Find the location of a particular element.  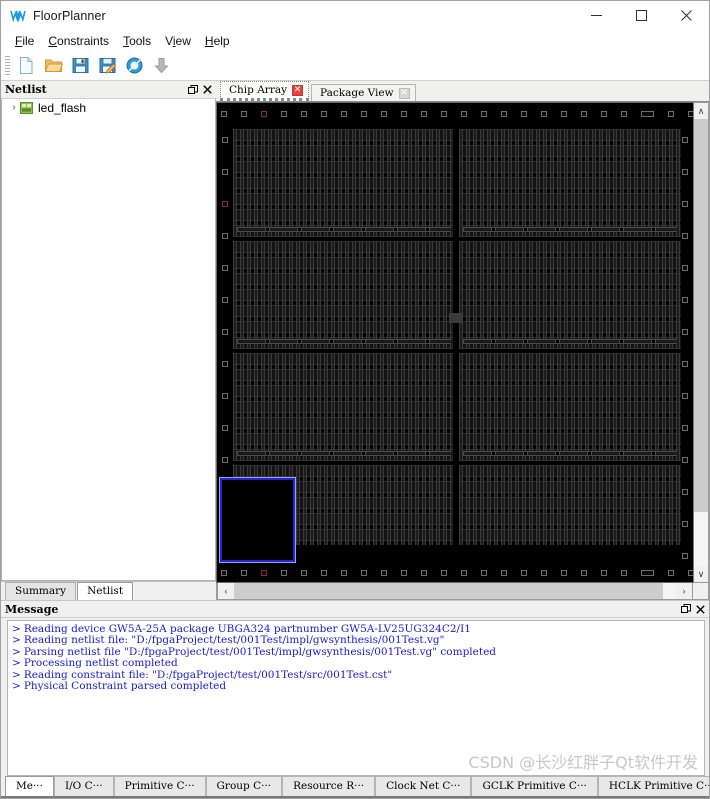

canvas-horizontal-scrollbar: ‹ › is located at coordinates (455, 591).